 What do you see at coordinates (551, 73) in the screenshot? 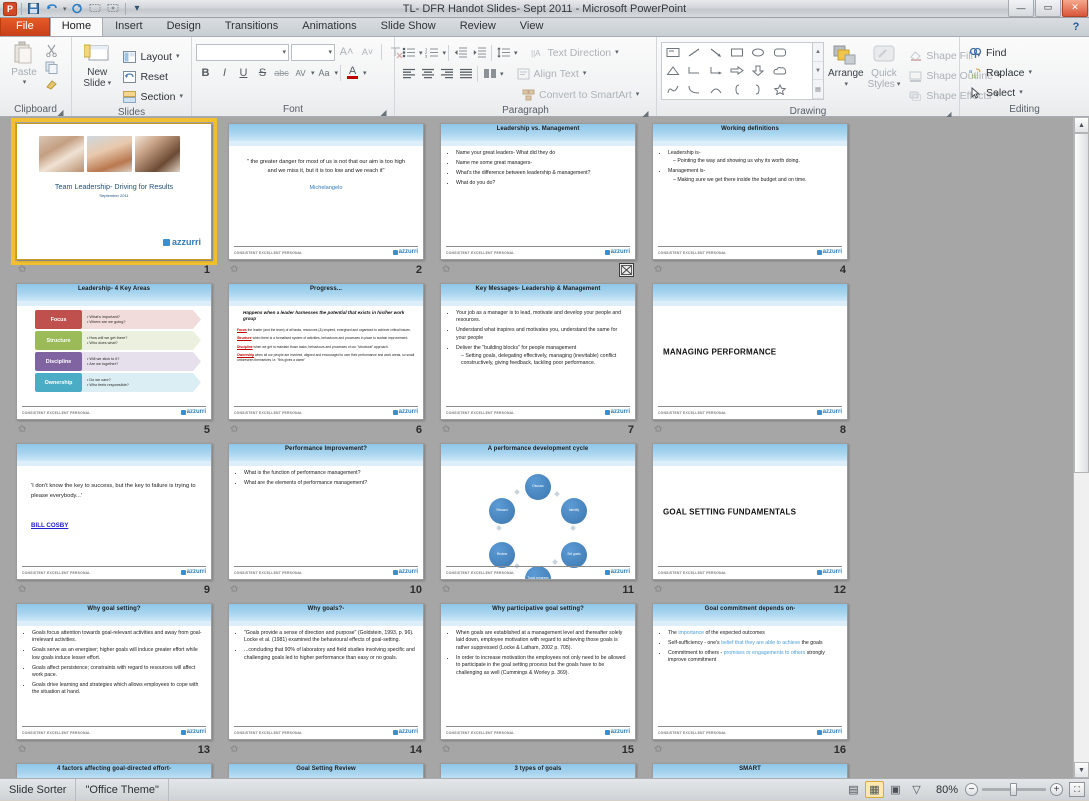
I see `align-text-button: Align Text ▾` at bounding box center [551, 73].